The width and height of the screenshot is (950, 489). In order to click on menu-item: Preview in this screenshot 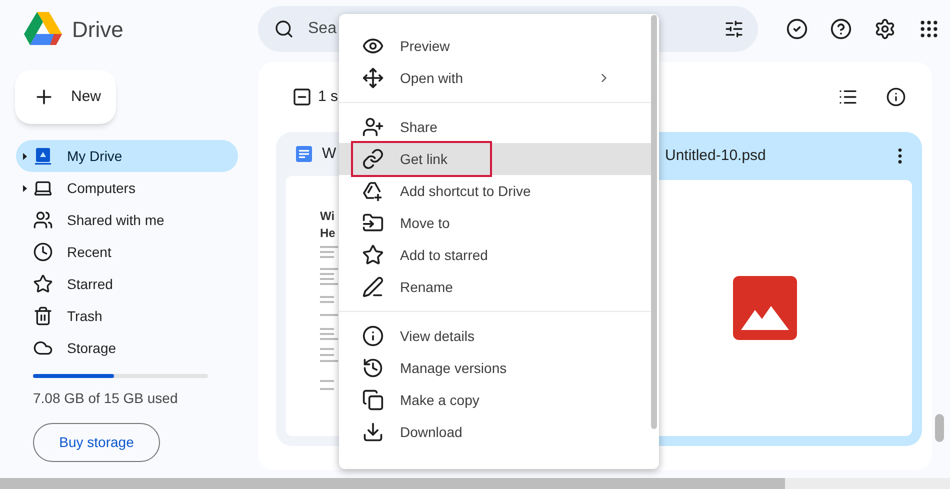, I will do `click(495, 46)`.